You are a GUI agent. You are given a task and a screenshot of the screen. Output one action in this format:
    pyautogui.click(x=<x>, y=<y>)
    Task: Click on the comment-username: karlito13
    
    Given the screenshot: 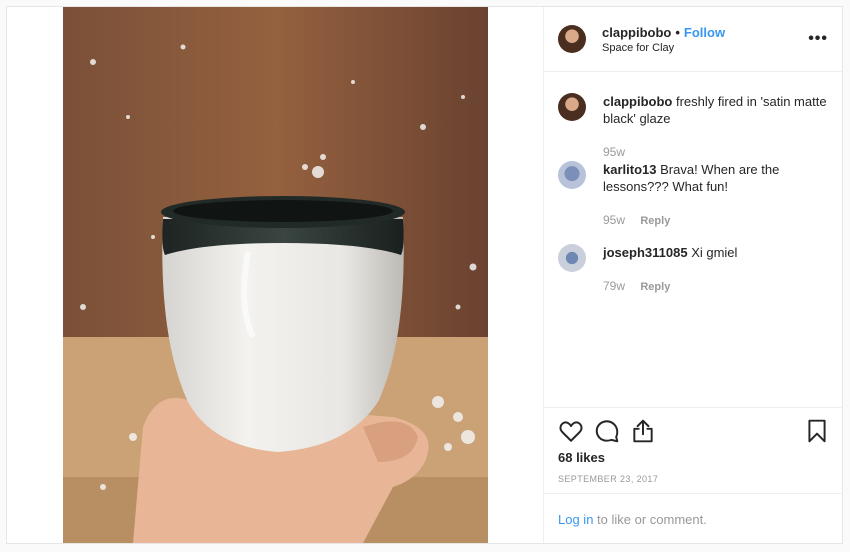 What is the action you would take?
    pyautogui.click(x=629, y=169)
    